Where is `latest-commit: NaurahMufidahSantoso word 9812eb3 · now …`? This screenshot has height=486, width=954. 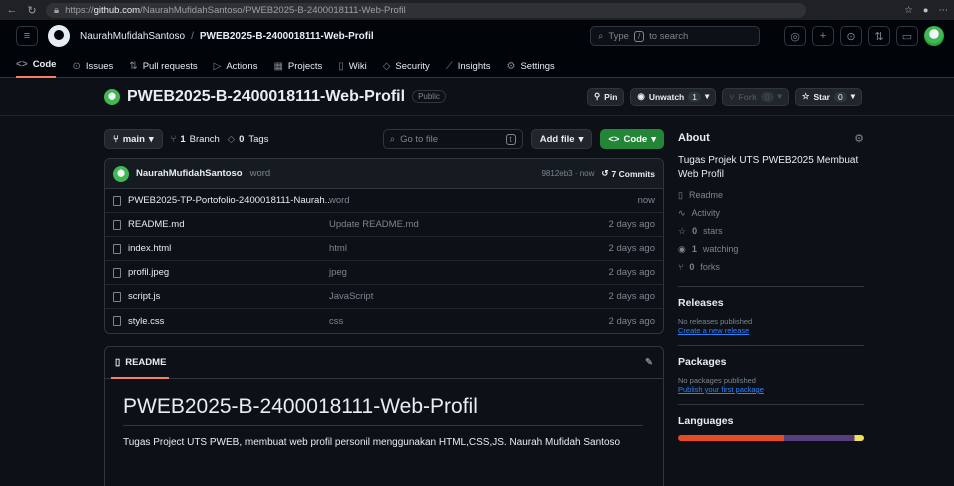 latest-commit: NaurahMufidahSantoso word 9812eb3 · now … is located at coordinates (384, 174).